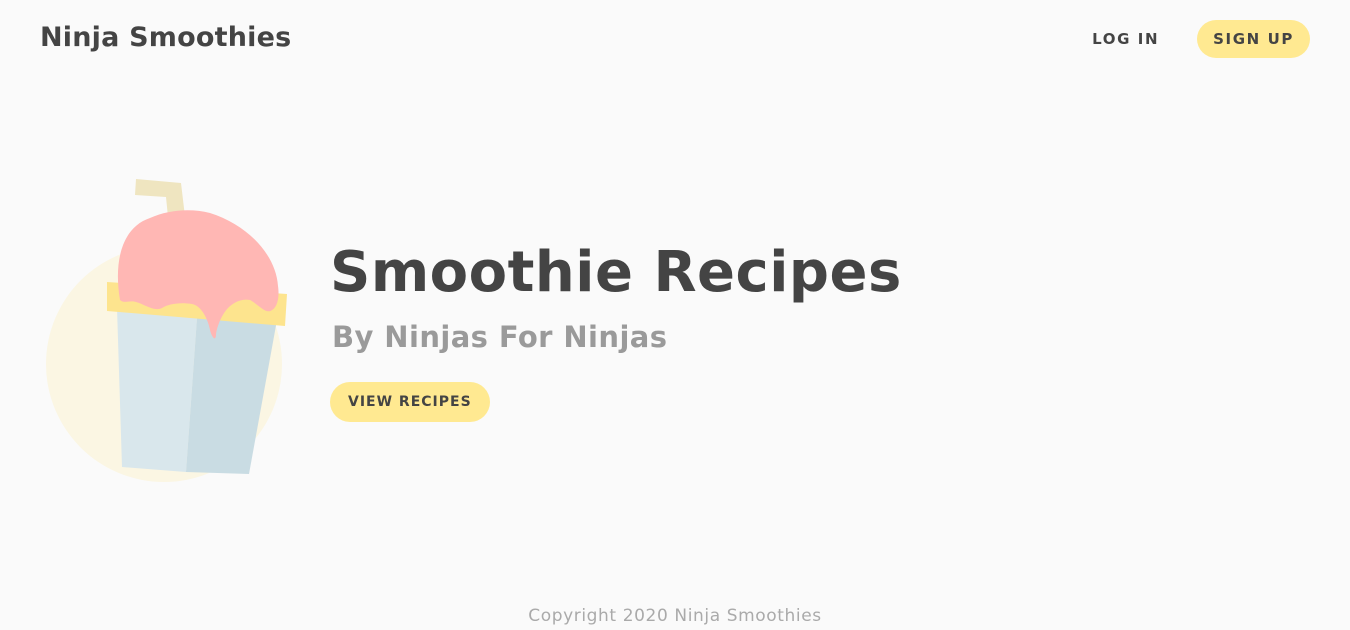  What do you see at coordinates (410, 402) in the screenshot?
I see `view-recipes-button: VIEW RECIPES` at bounding box center [410, 402].